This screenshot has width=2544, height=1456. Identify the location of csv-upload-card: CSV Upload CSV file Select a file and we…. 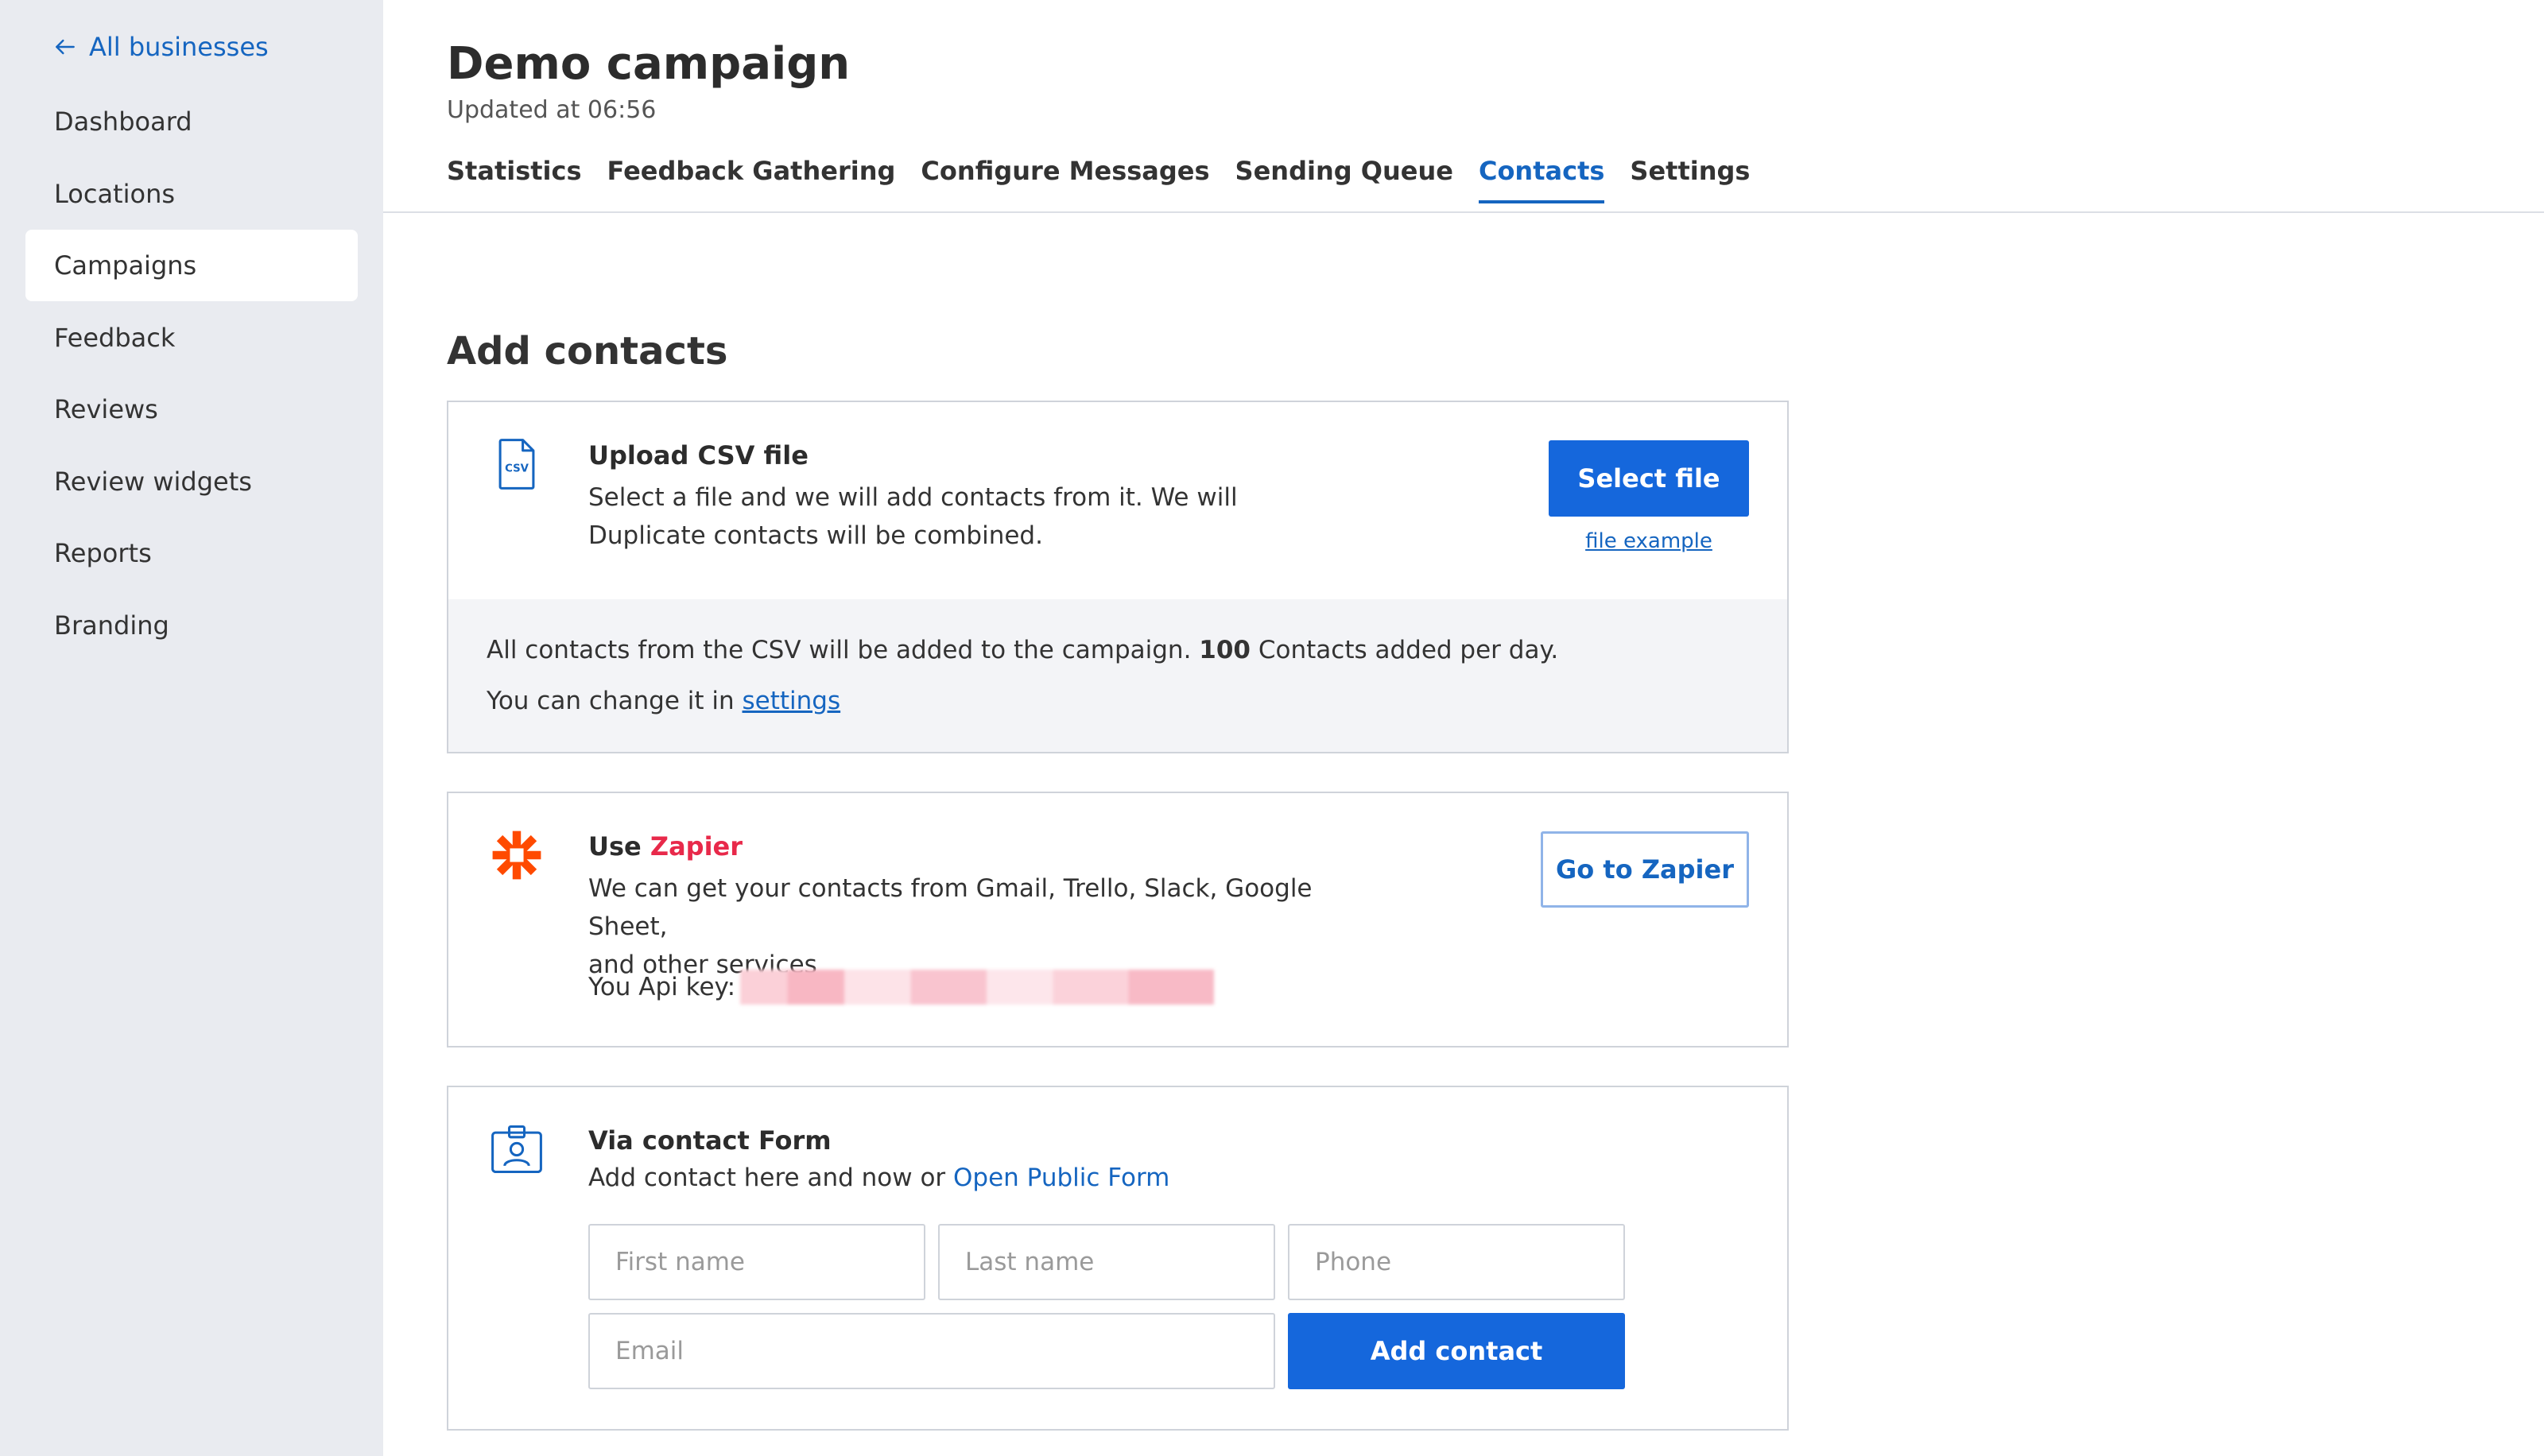
(1118, 577).